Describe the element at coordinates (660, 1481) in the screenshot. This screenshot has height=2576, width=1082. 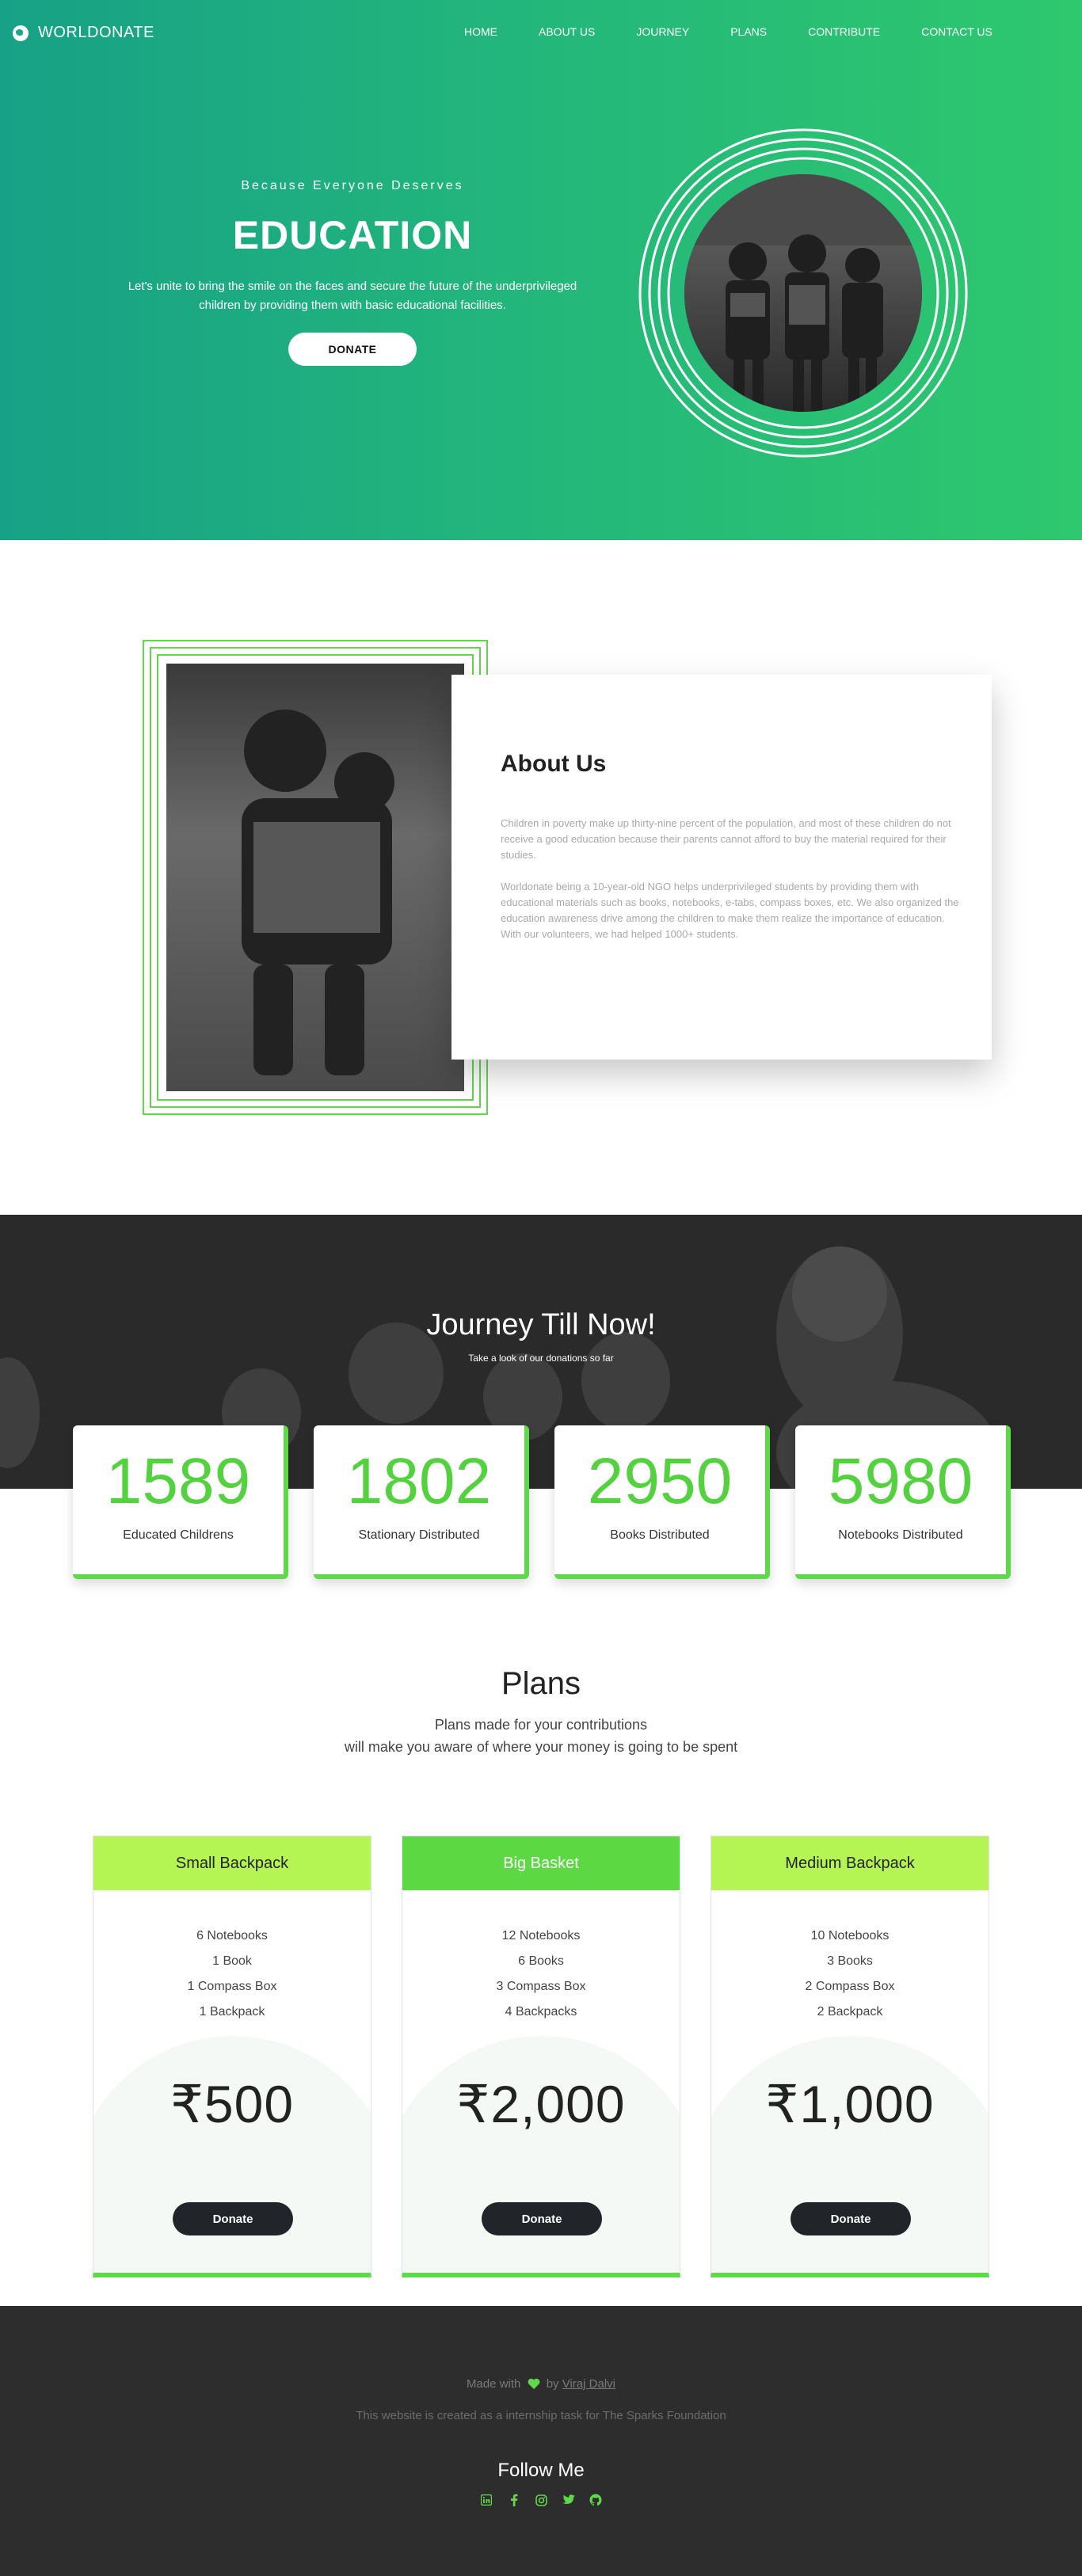
I see `stat-value: 2950` at that location.